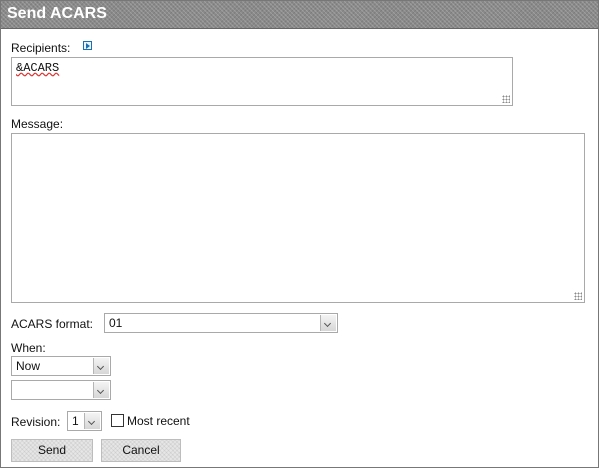  What do you see at coordinates (36, 422) in the screenshot?
I see `revision-label: Revision:` at bounding box center [36, 422].